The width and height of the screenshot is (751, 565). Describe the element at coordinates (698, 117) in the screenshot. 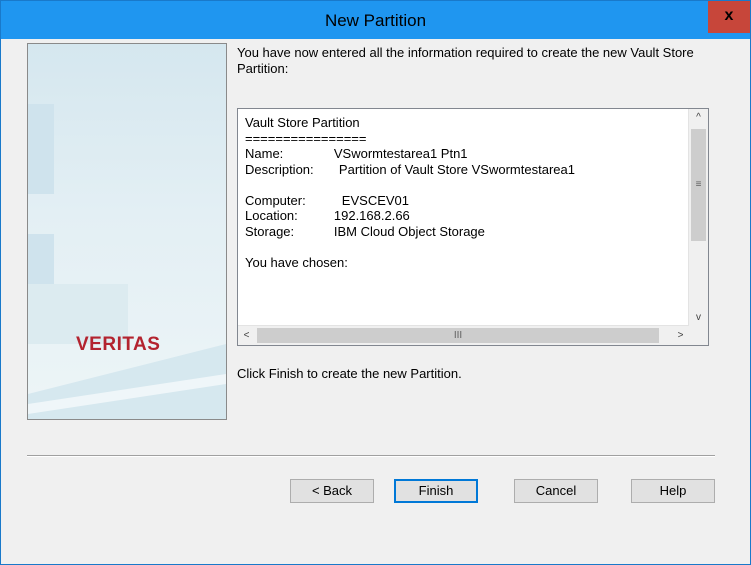

I see `scroll-up-icon: ^` at that location.